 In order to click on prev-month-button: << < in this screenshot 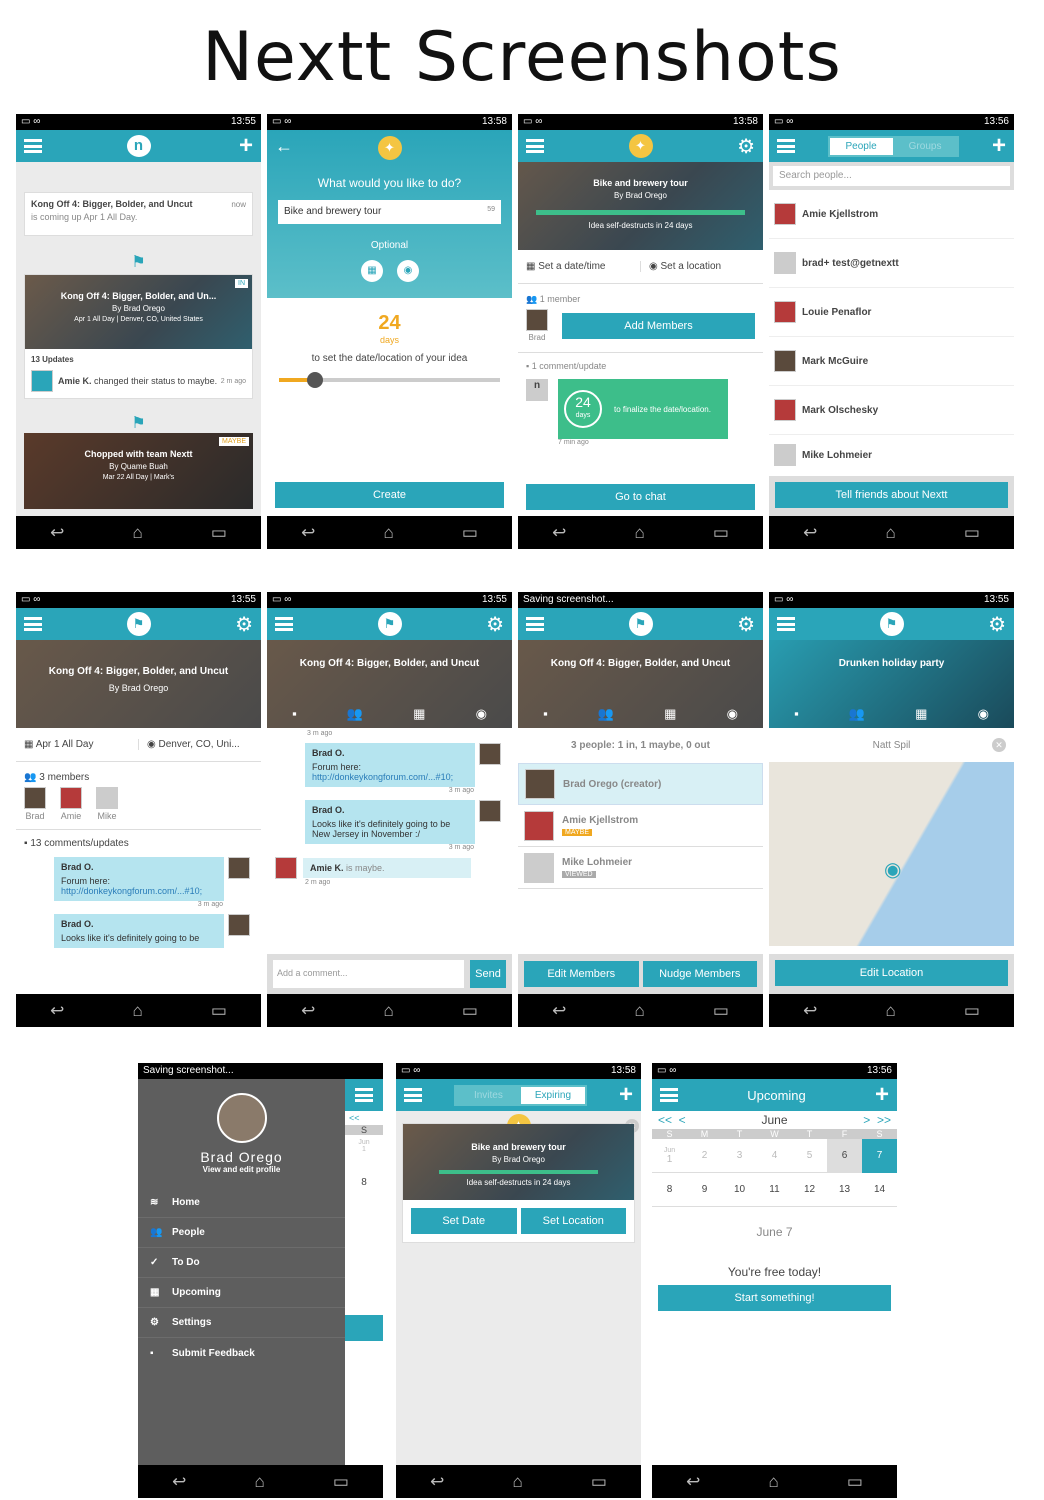, I will do `click(672, 1120)`.